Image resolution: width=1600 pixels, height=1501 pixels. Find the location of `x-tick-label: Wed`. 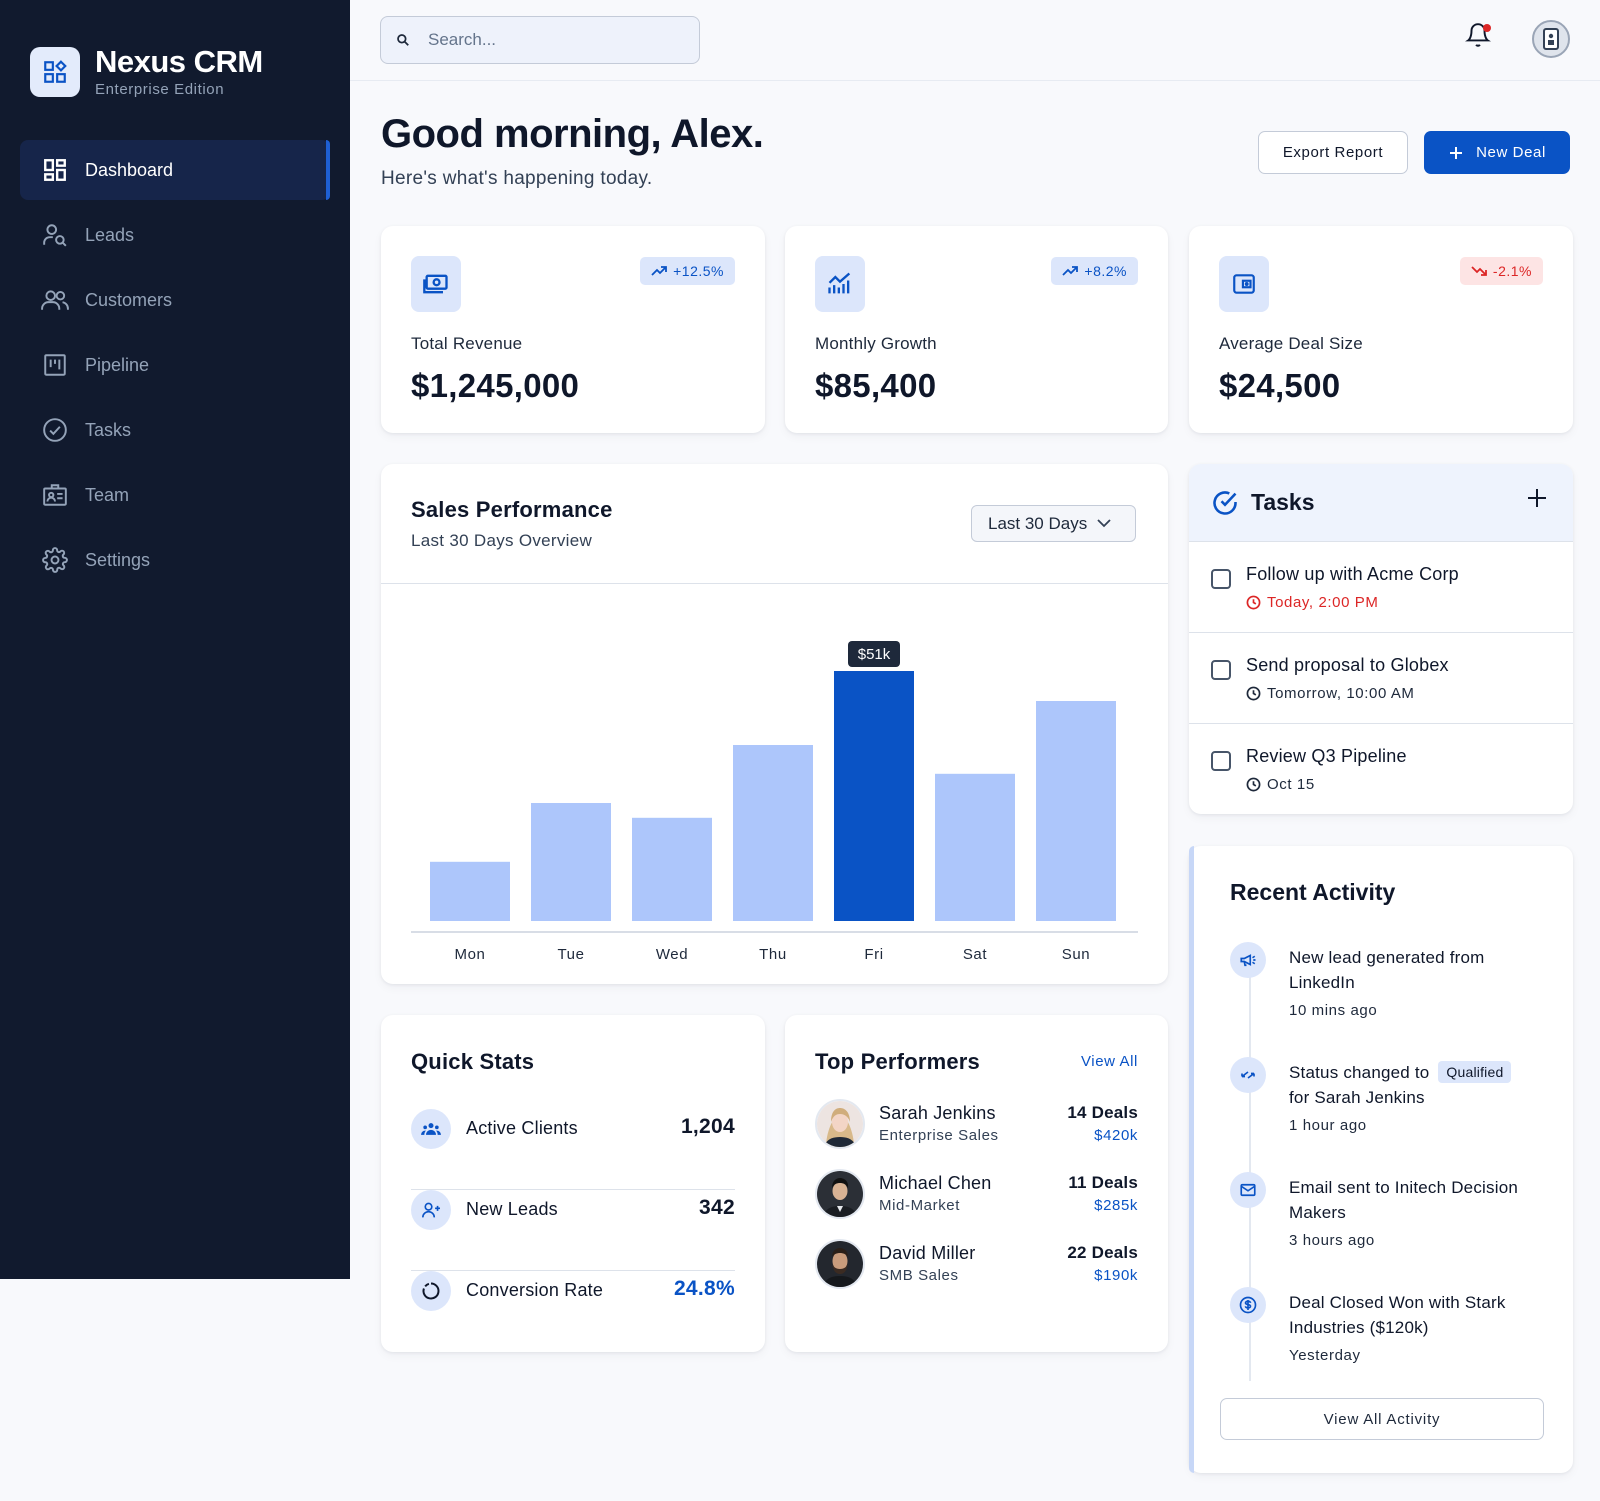

x-tick-label: Wed is located at coordinates (672, 954).